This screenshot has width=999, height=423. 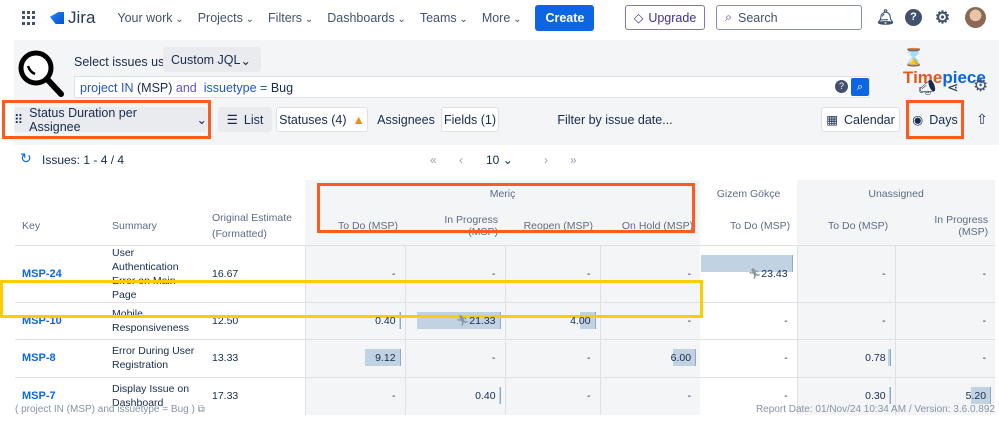 What do you see at coordinates (82, 17) in the screenshot?
I see `product-name: Jira` at bounding box center [82, 17].